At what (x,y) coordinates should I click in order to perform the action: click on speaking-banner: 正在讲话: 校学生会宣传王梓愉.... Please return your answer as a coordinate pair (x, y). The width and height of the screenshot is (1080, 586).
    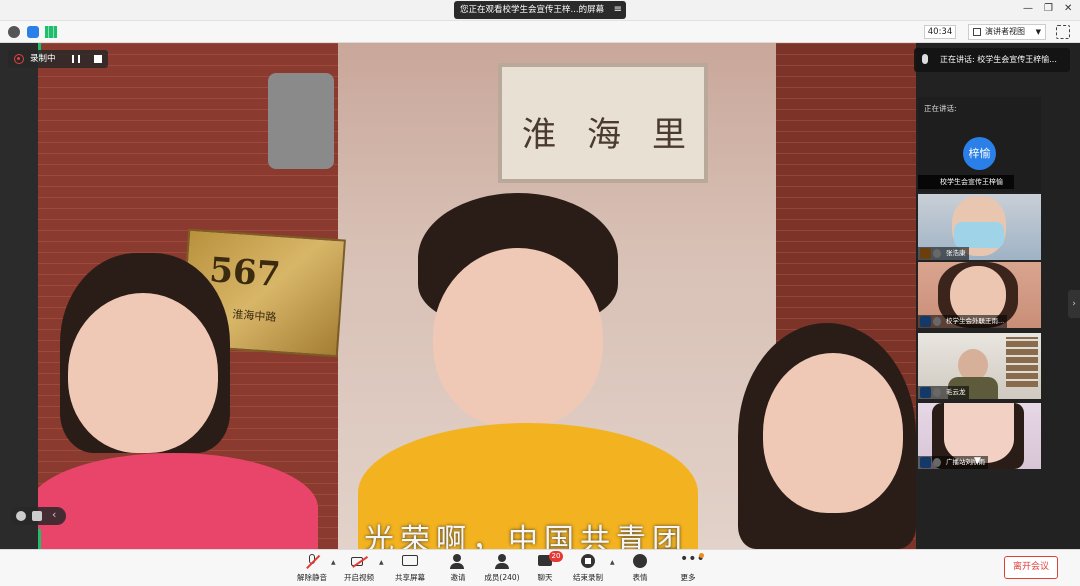
    Looking at the image, I should click on (992, 60).